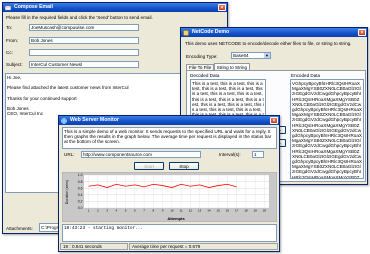 The image size is (370, 254). Describe the element at coordinates (237, 211) in the screenshot. I see `x-tick-label: 17` at that location.